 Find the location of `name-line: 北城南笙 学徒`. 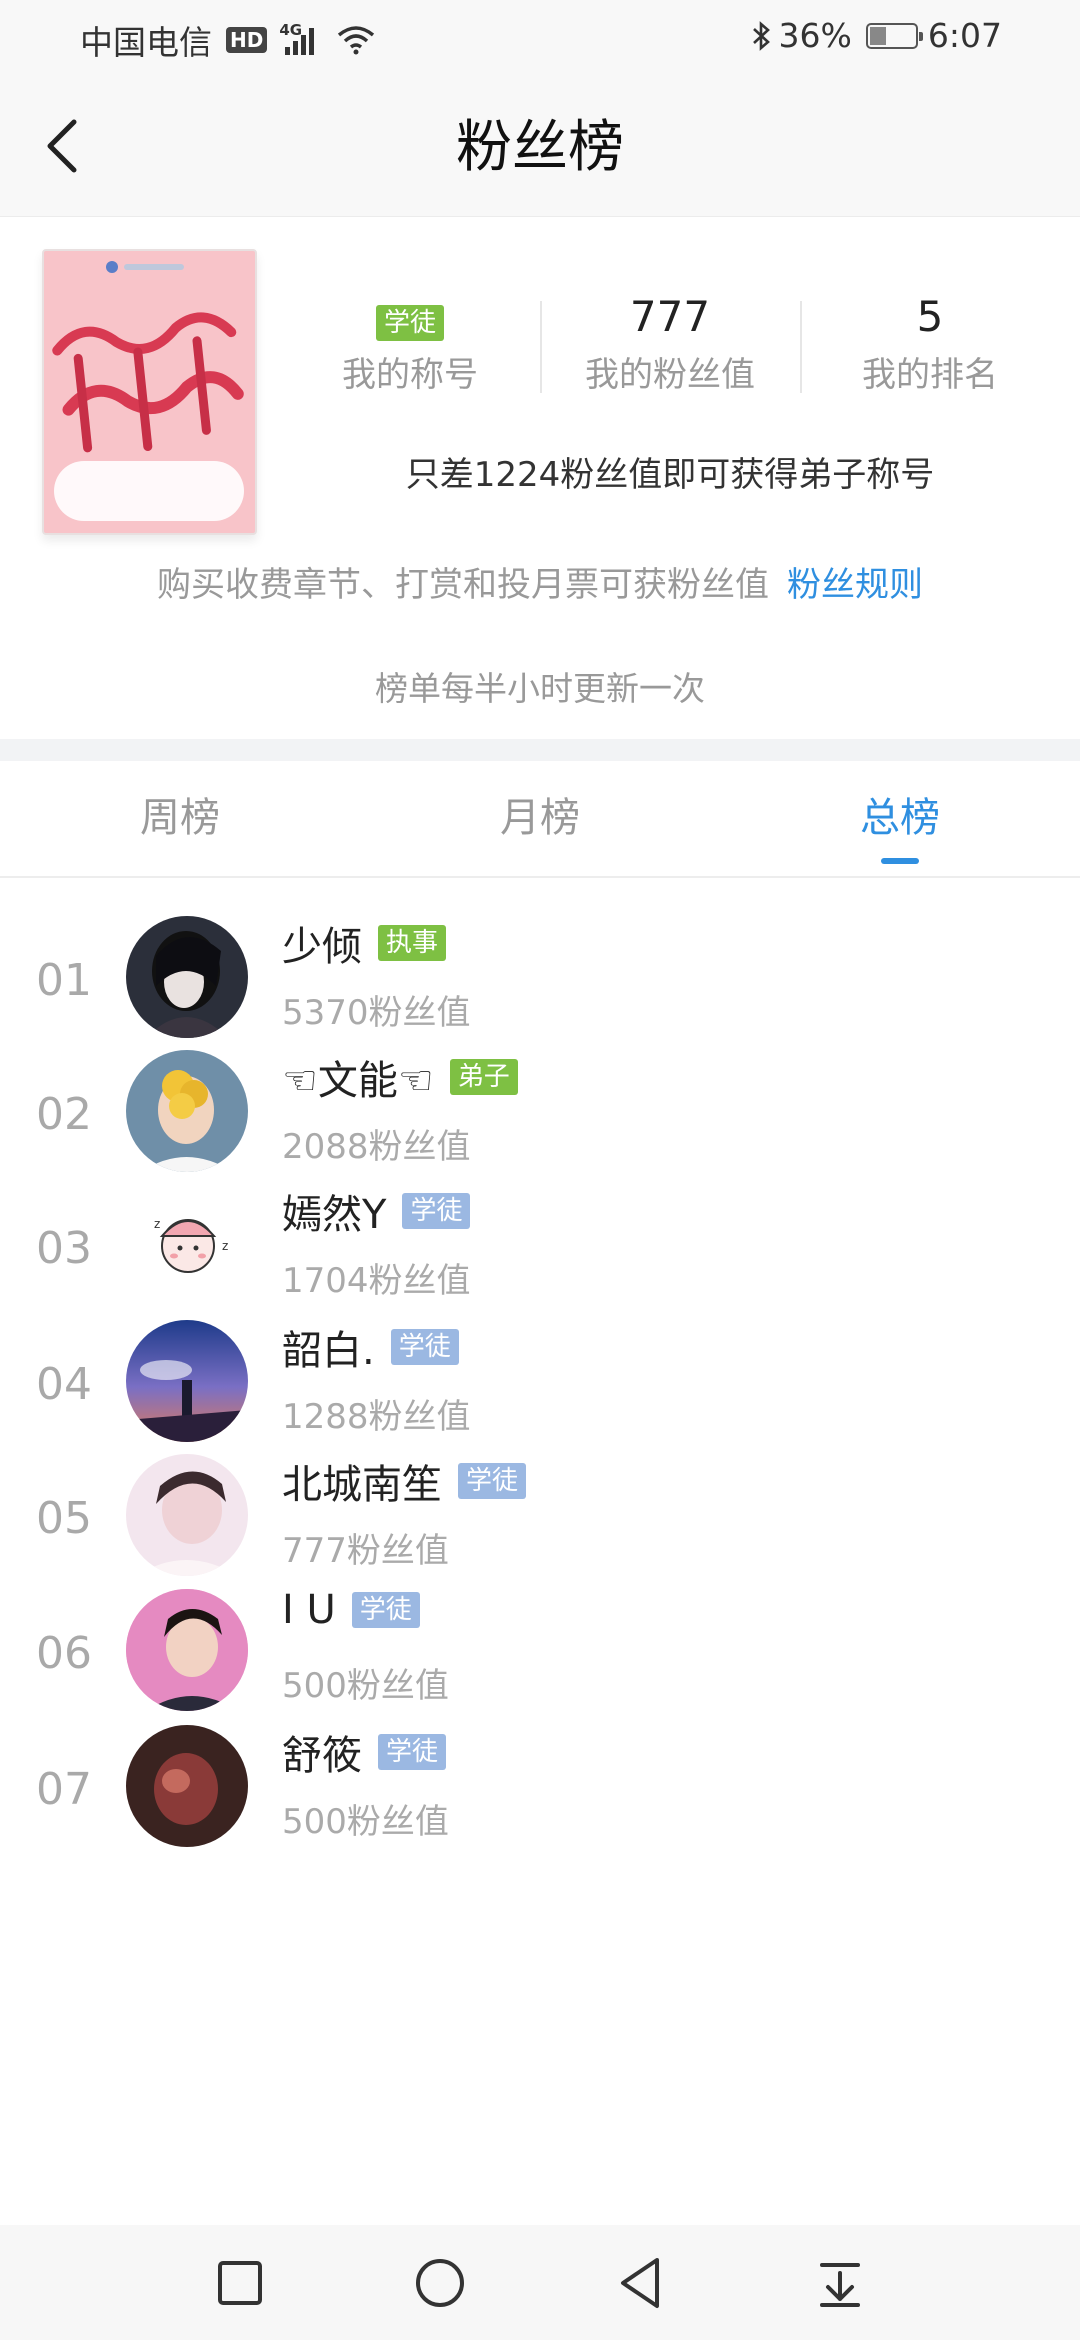

name-line: 北城南笙 学徒 is located at coordinates (404, 1481).